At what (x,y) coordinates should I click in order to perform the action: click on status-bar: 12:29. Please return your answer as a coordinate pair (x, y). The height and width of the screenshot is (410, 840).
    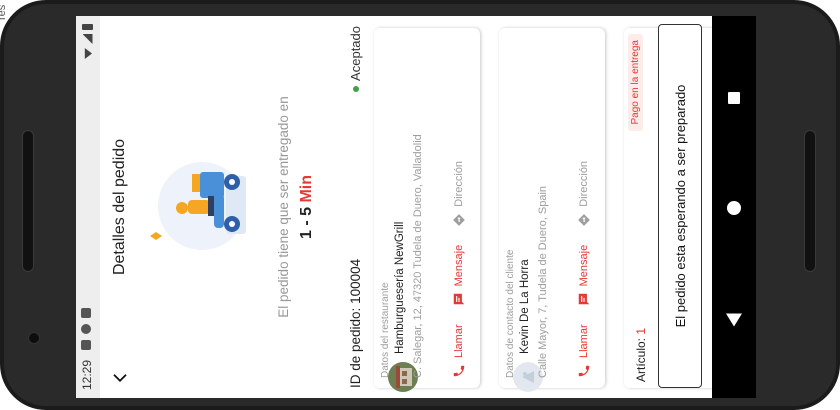
    Looking at the image, I should click on (88, 207).